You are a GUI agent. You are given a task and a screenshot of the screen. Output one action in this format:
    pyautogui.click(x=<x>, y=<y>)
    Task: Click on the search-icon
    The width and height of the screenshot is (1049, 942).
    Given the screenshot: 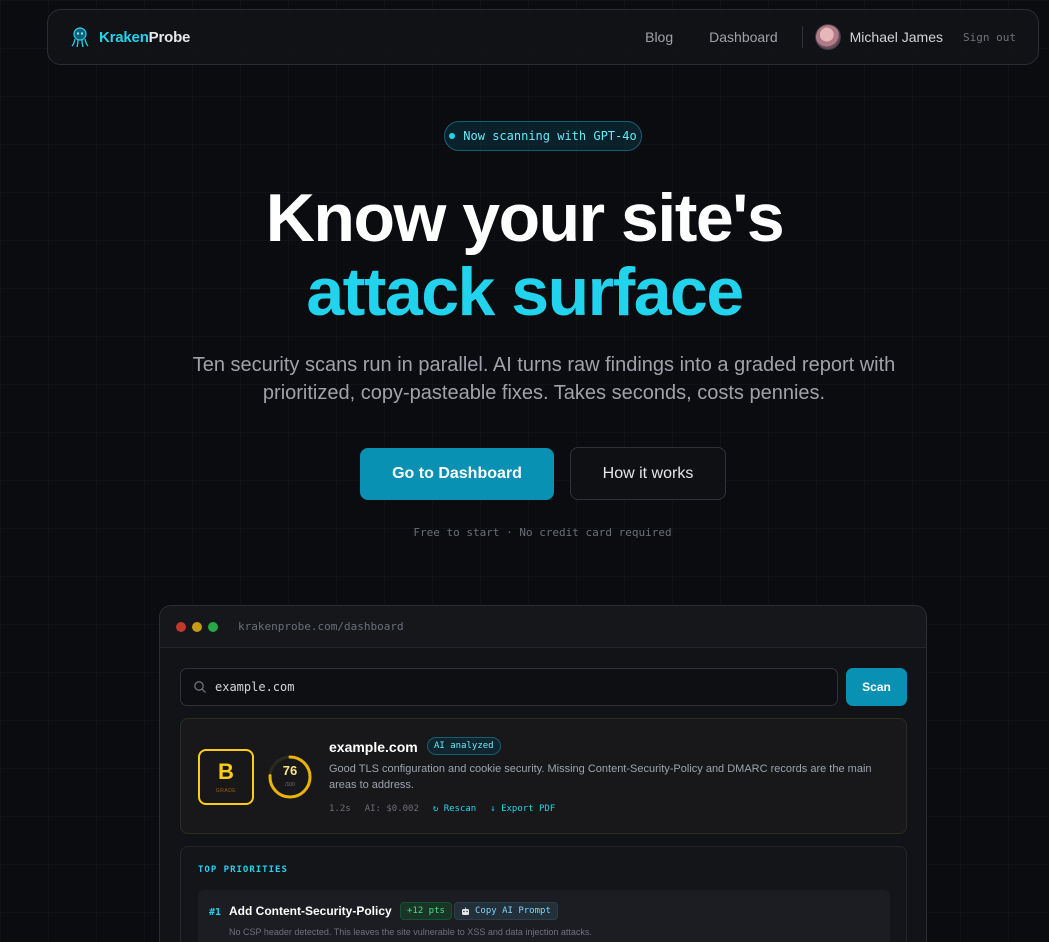 What is the action you would take?
    pyautogui.click(x=200, y=687)
    